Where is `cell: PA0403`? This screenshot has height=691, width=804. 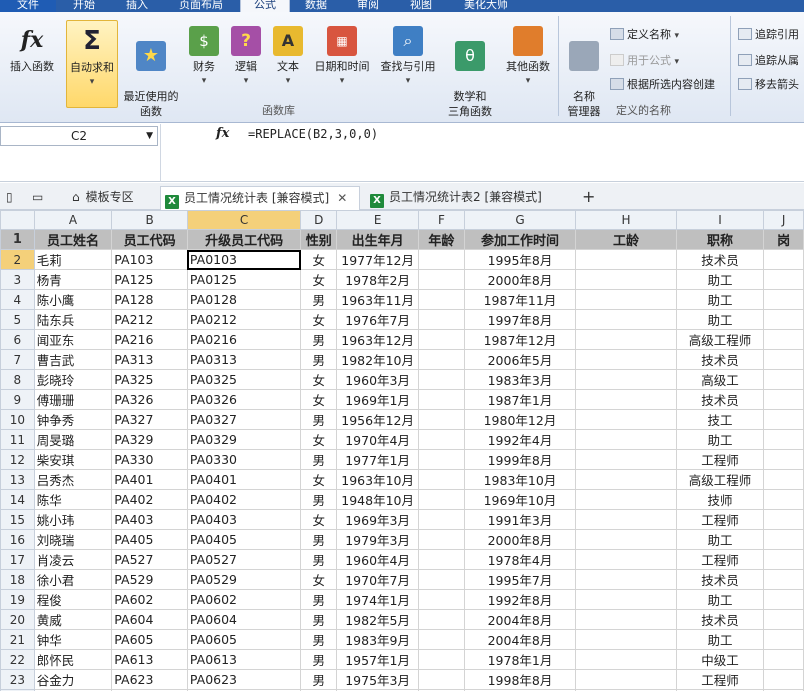 cell: PA0403 is located at coordinates (244, 519).